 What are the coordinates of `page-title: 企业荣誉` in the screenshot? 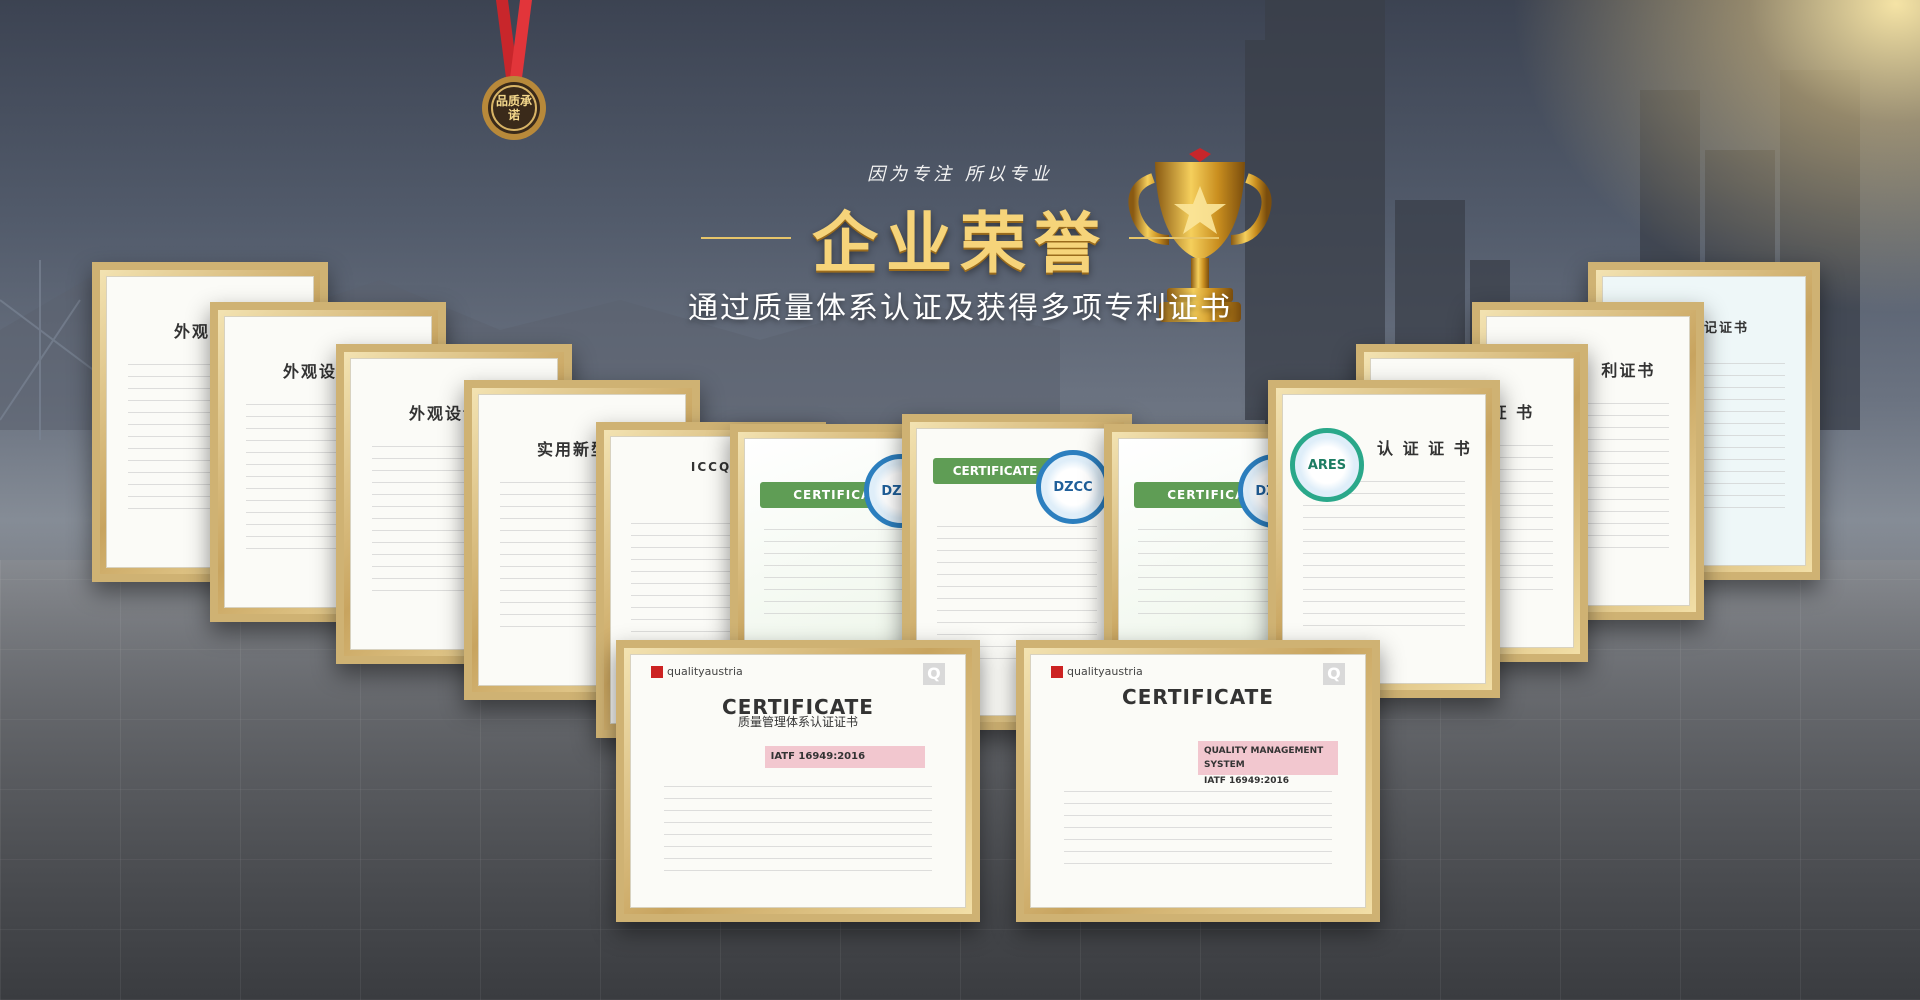 It's located at (960, 243).